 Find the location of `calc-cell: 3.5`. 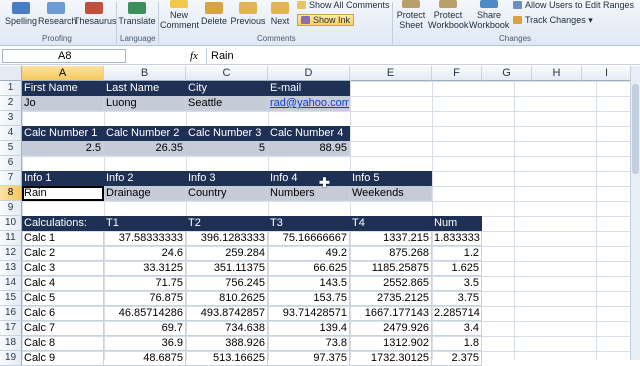

calc-cell: 3.5 is located at coordinates (457, 283).